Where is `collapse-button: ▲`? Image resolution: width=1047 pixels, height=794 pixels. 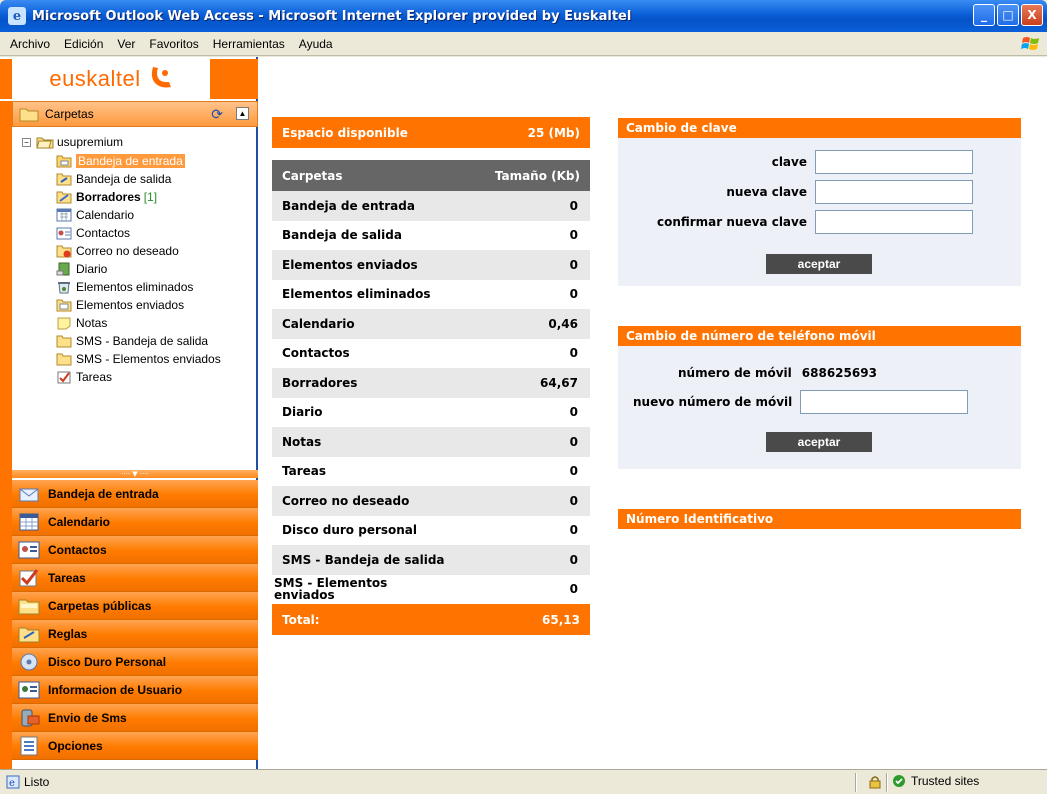 collapse-button: ▲ is located at coordinates (242, 113).